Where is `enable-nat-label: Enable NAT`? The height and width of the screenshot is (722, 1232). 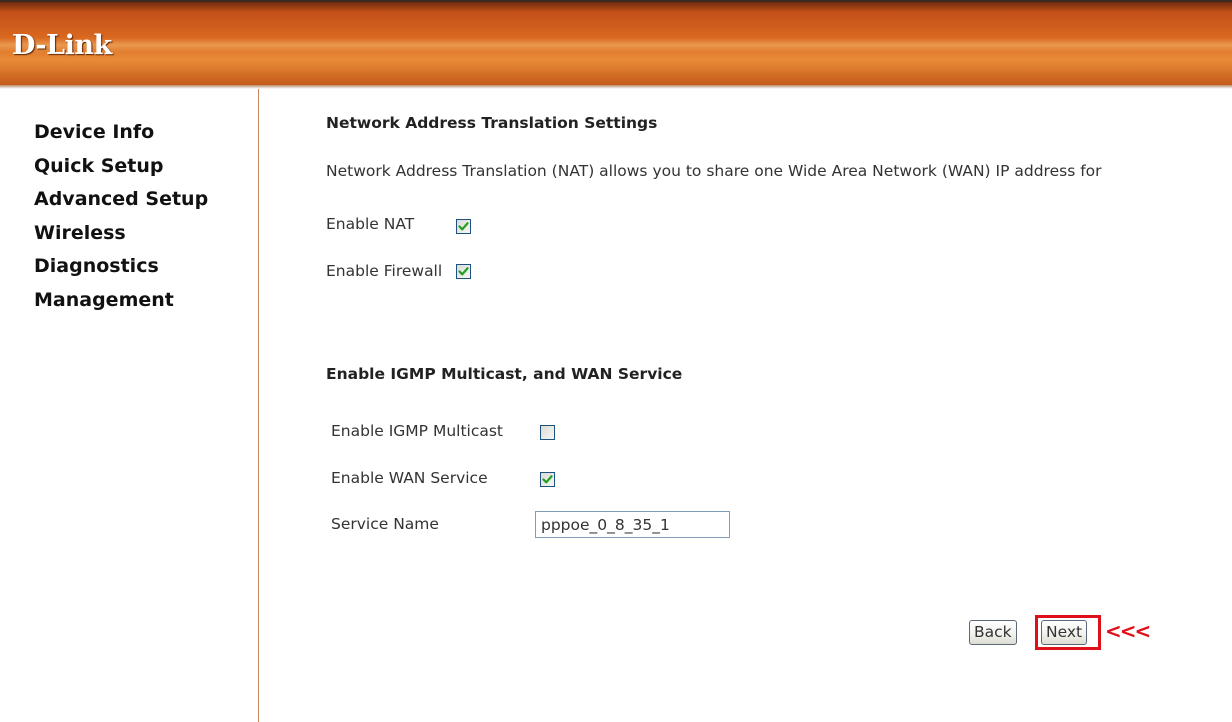
enable-nat-label: Enable NAT is located at coordinates (370, 224).